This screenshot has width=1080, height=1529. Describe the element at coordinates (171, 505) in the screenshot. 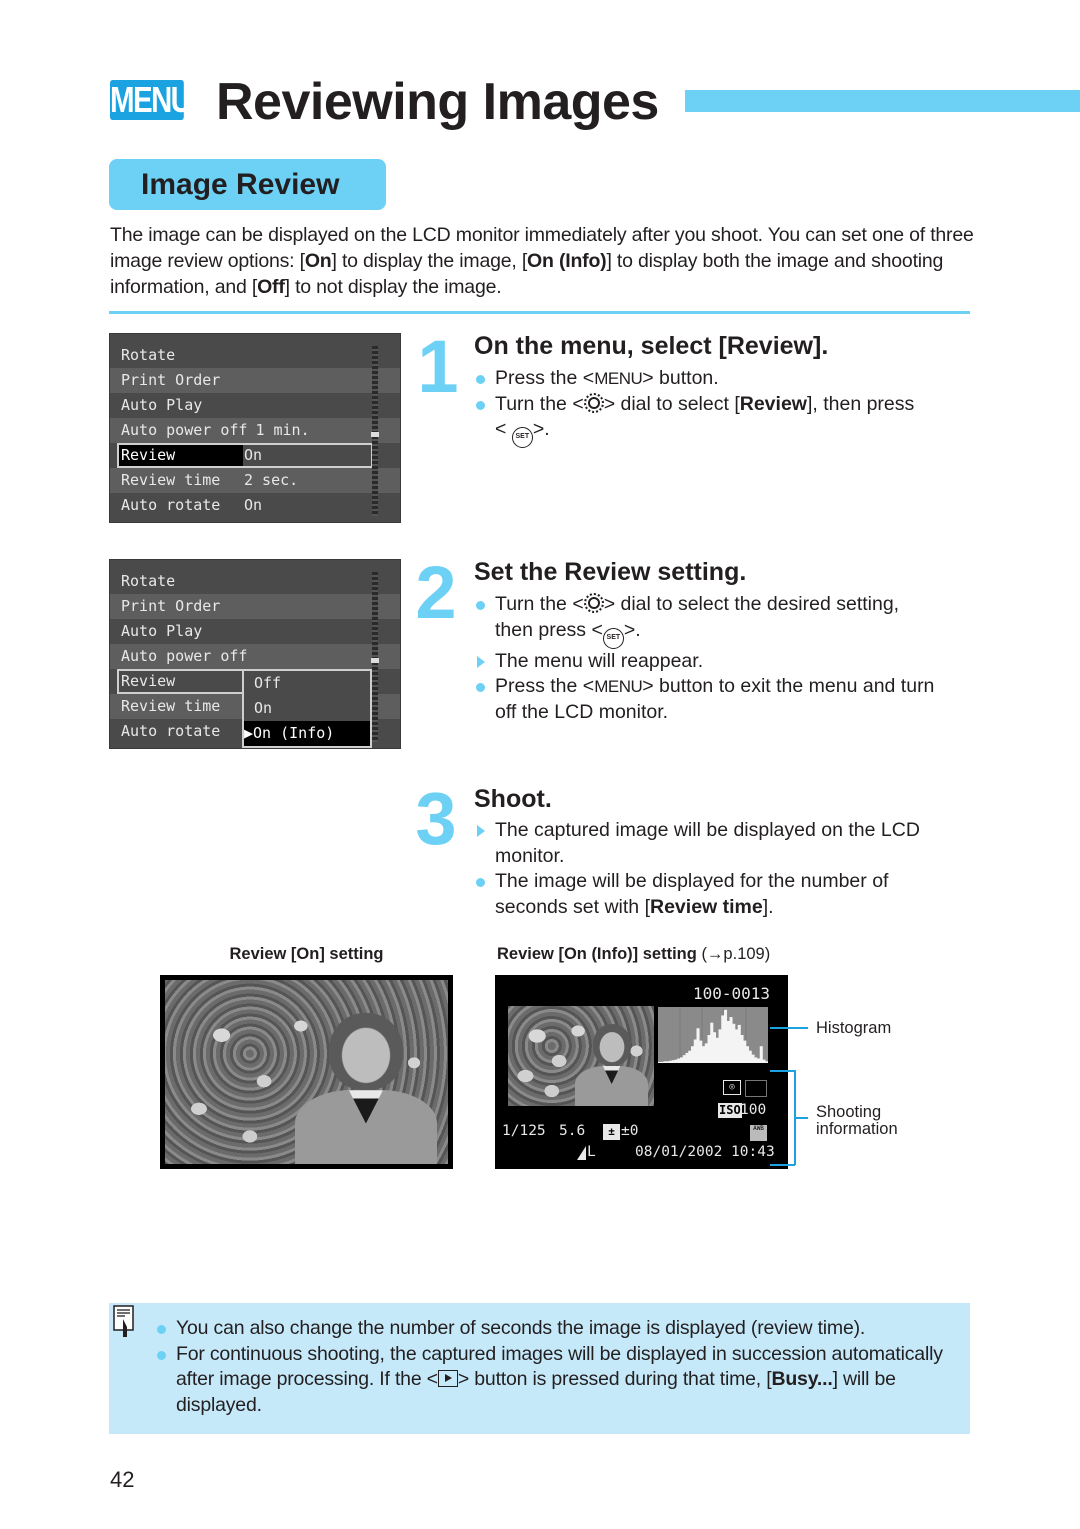

I see `lcd-menu-item-name: Auto rotate` at that location.